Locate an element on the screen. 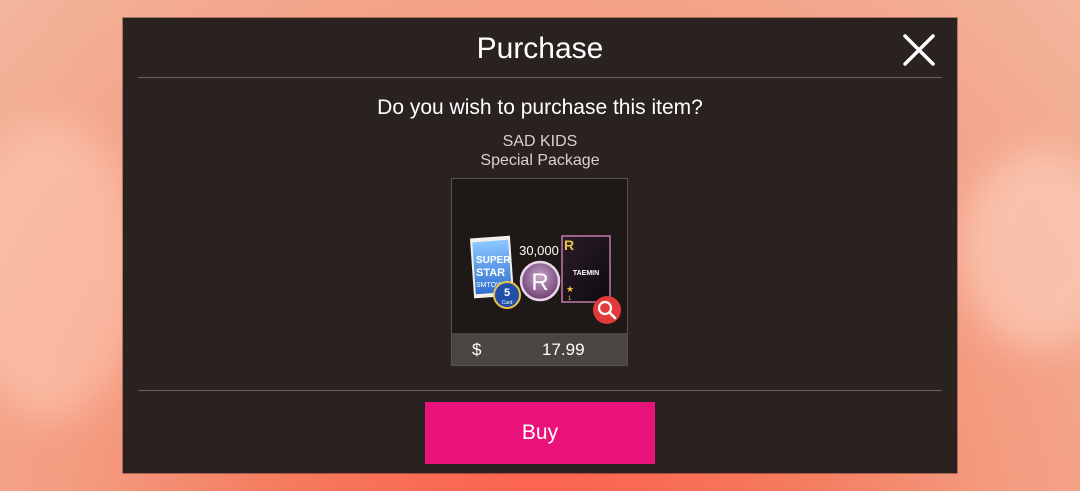 The height and width of the screenshot is (491, 1080). album-line2: STAR is located at coordinates (490, 273).